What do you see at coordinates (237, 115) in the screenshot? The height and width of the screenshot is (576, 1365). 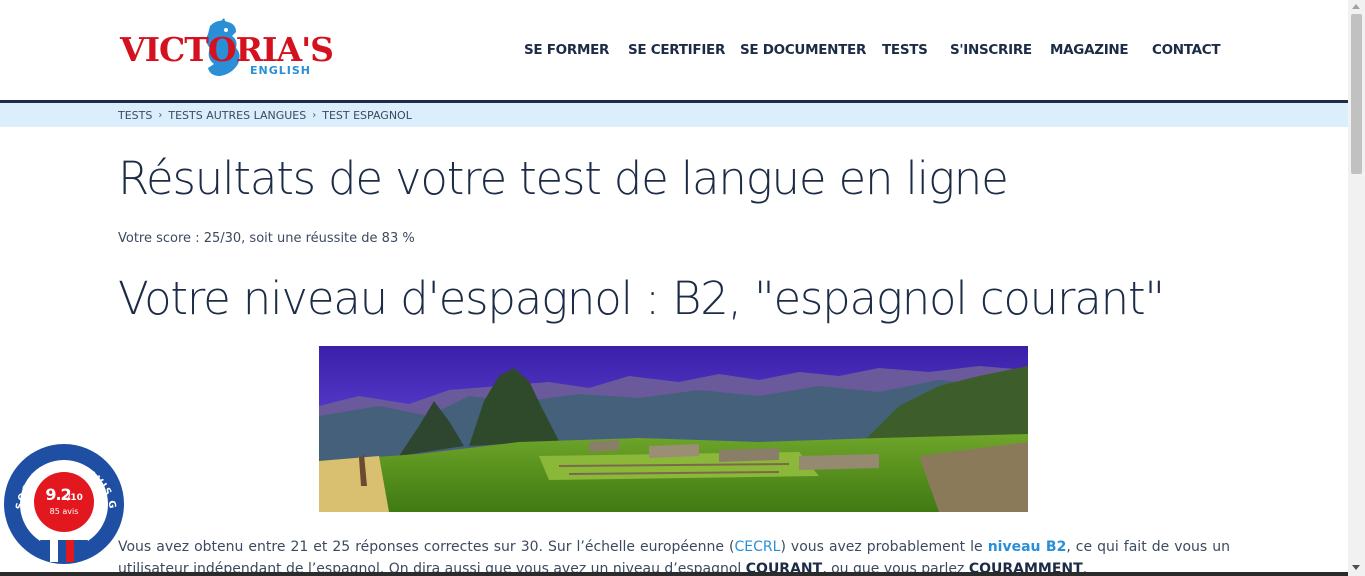 I see `breadcrumb-item-tests-autres-langues: TESTS AUTRES LANGUES` at bounding box center [237, 115].